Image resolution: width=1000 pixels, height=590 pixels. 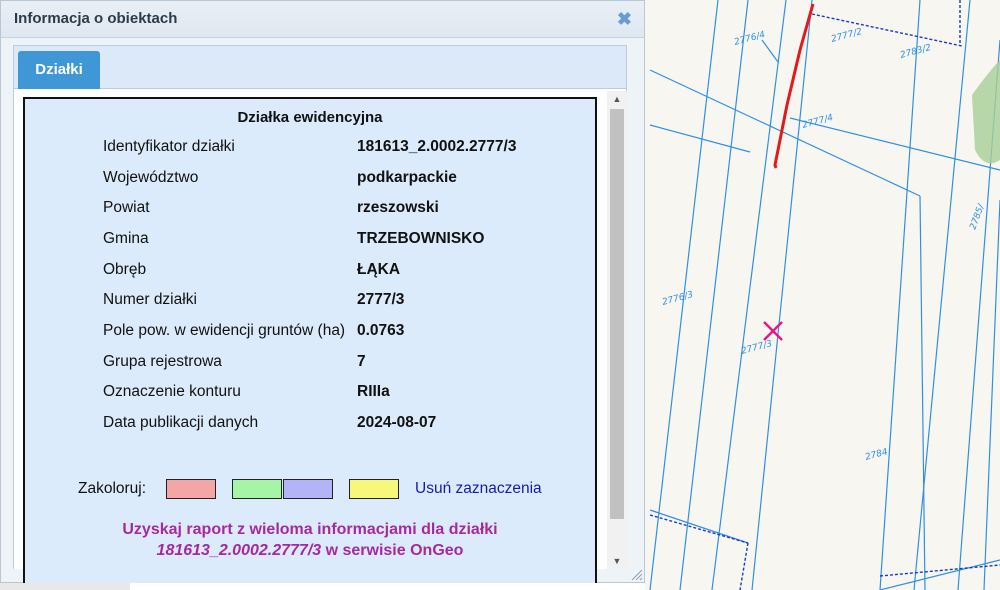 What do you see at coordinates (478, 489) in the screenshot?
I see `clear-selection-link: Usuń zaznaczenia` at bounding box center [478, 489].